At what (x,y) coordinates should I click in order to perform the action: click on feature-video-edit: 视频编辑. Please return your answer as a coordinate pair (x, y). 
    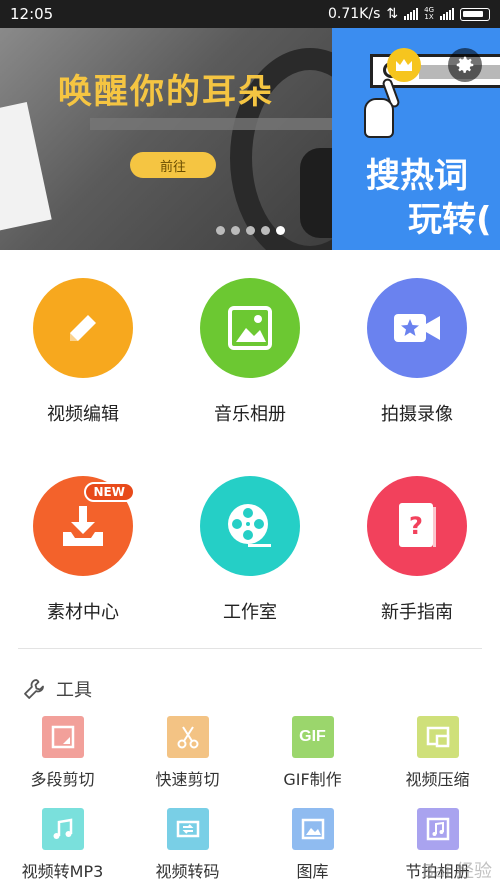
    Looking at the image, I should click on (83, 352).